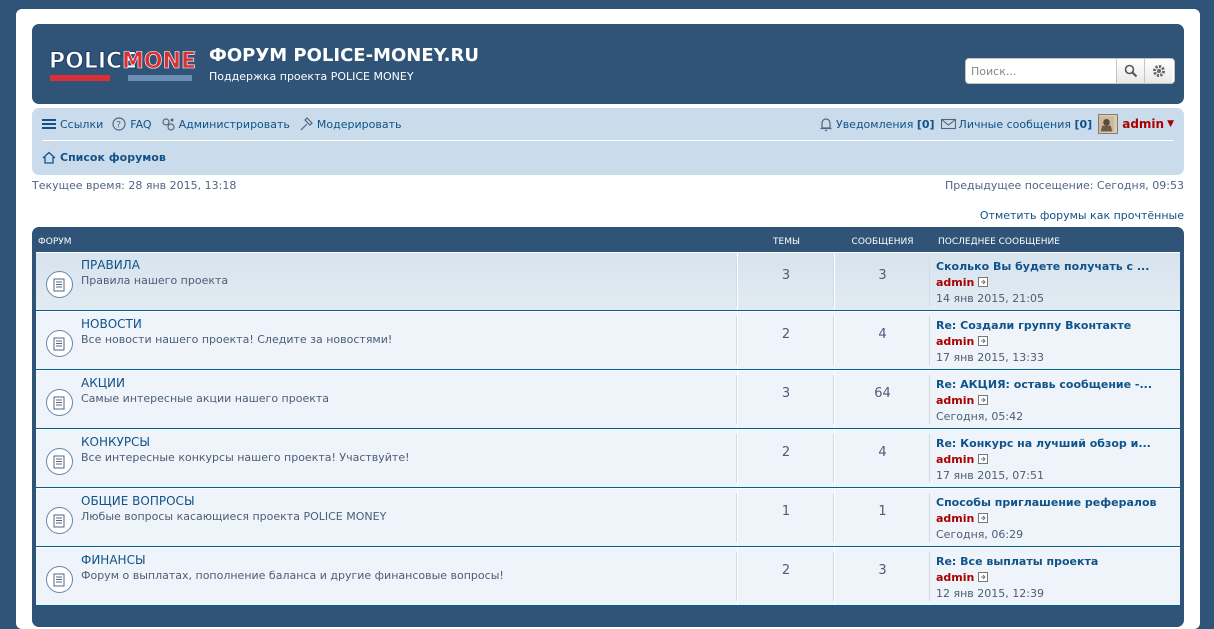 The height and width of the screenshot is (629, 1214). Describe the element at coordinates (49, 124) in the screenshot. I see `menu-icon` at that location.